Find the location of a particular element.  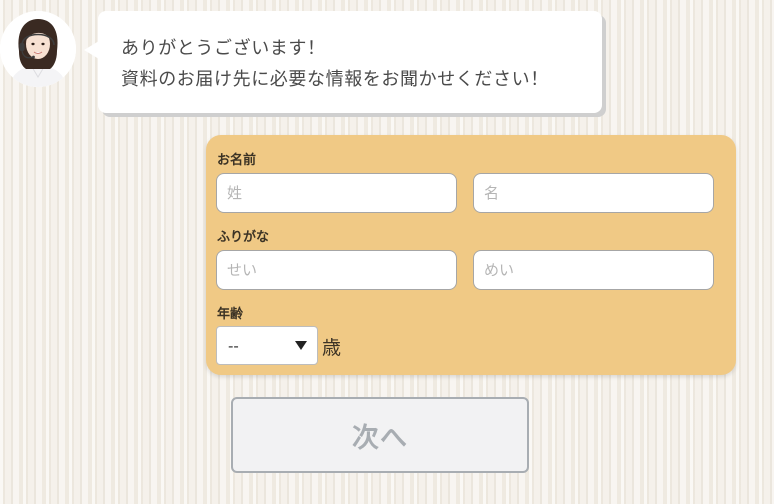

age-select: -- is located at coordinates (267, 345).